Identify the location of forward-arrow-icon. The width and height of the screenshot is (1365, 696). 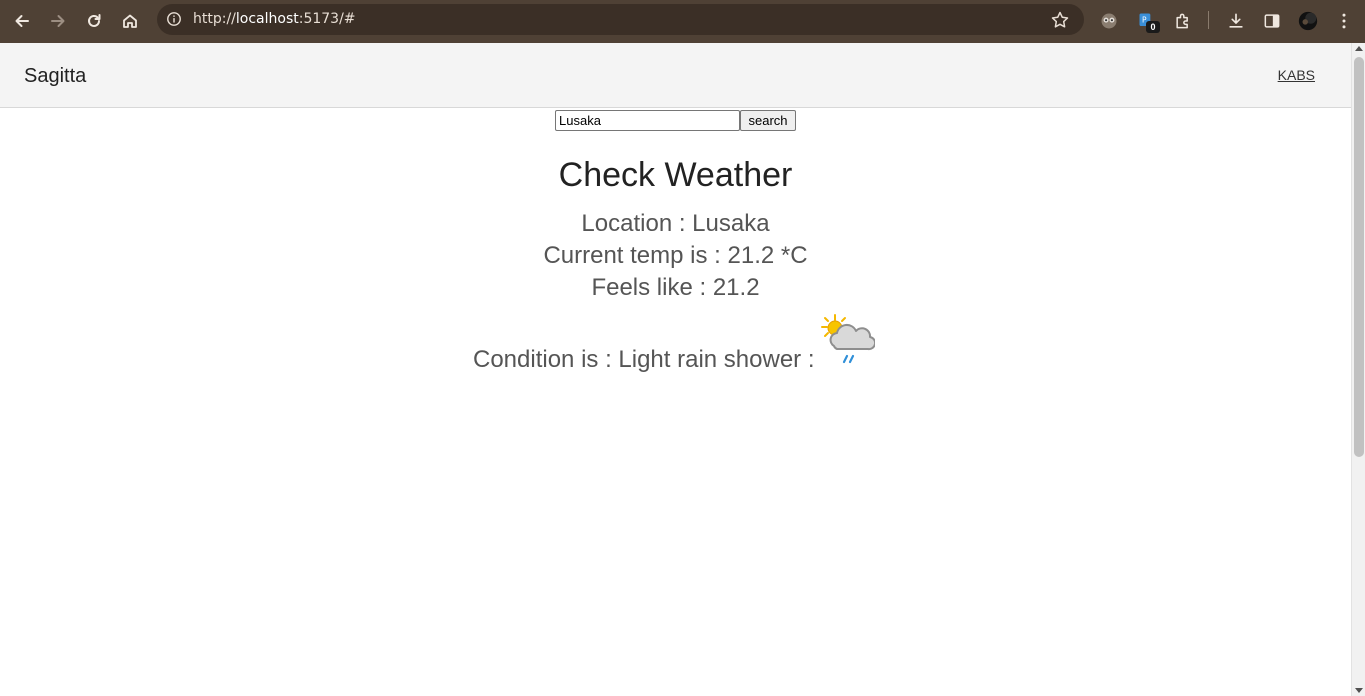
(58, 21).